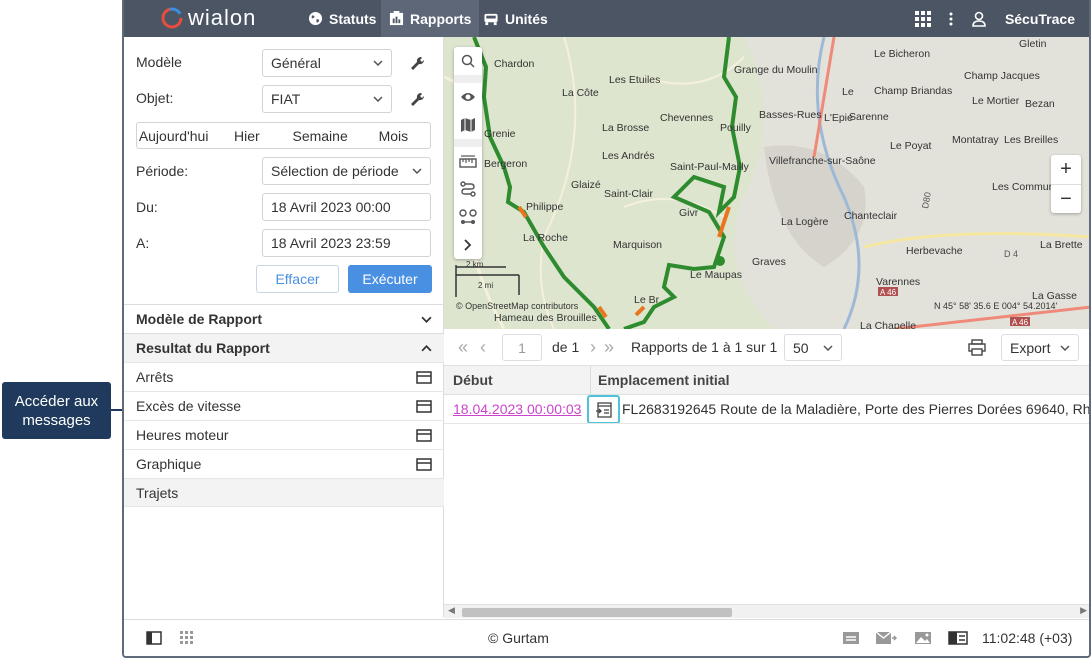  I want to click on panel-toggle-icon, so click(154, 638).